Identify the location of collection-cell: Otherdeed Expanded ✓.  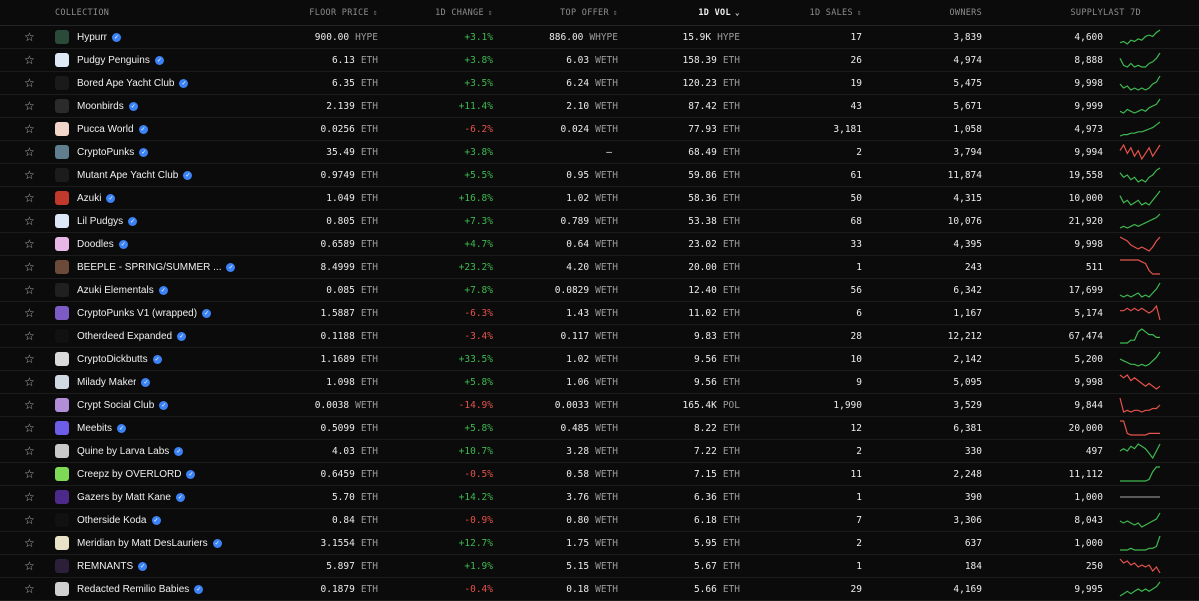
(152, 336).